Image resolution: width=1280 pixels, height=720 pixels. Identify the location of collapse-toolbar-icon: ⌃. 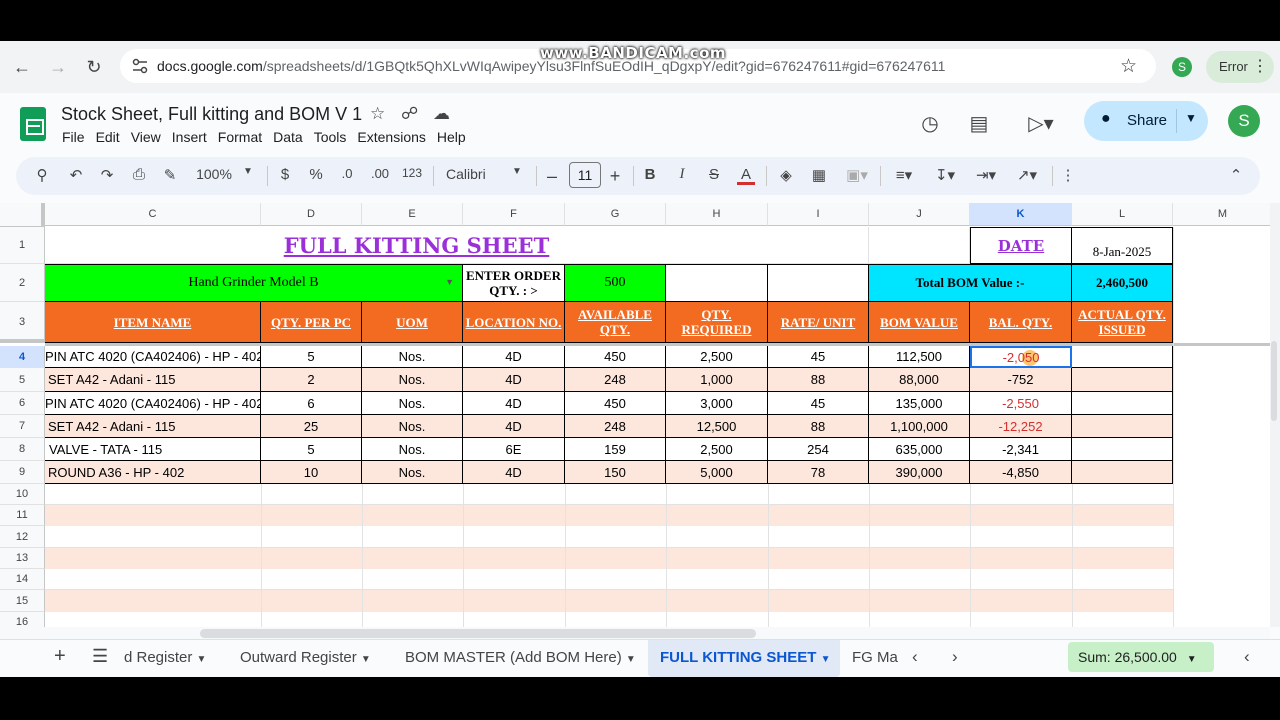
(1236, 176).